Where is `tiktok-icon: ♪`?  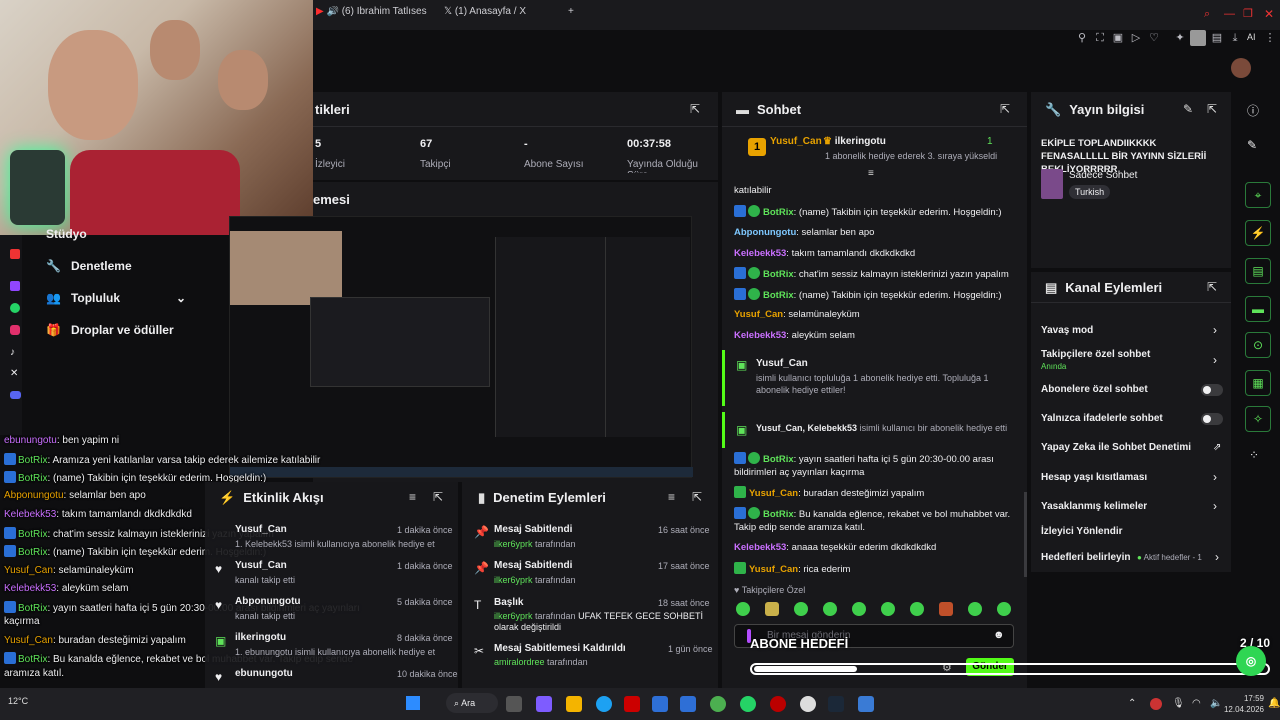
tiktok-icon: ♪ is located at coordinates (12, 352).